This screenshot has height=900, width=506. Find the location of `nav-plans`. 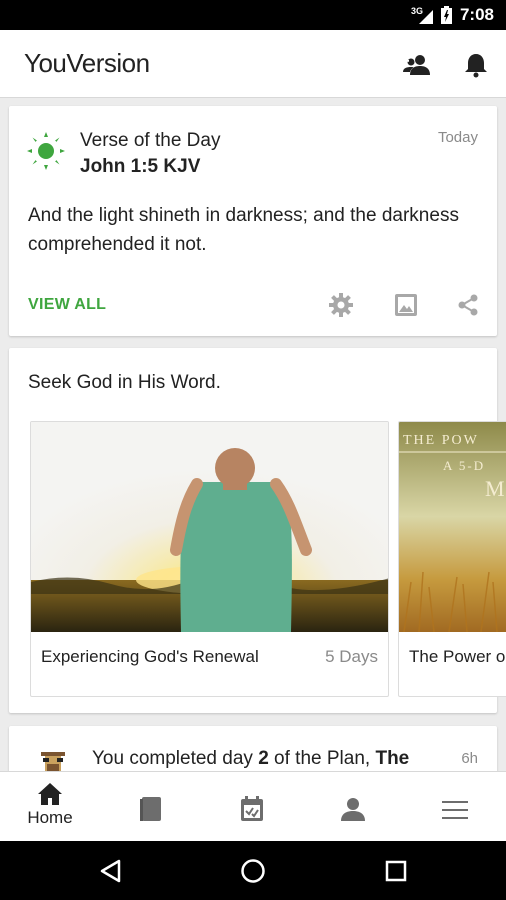

nav-plans is located at coordinates (252, 807).